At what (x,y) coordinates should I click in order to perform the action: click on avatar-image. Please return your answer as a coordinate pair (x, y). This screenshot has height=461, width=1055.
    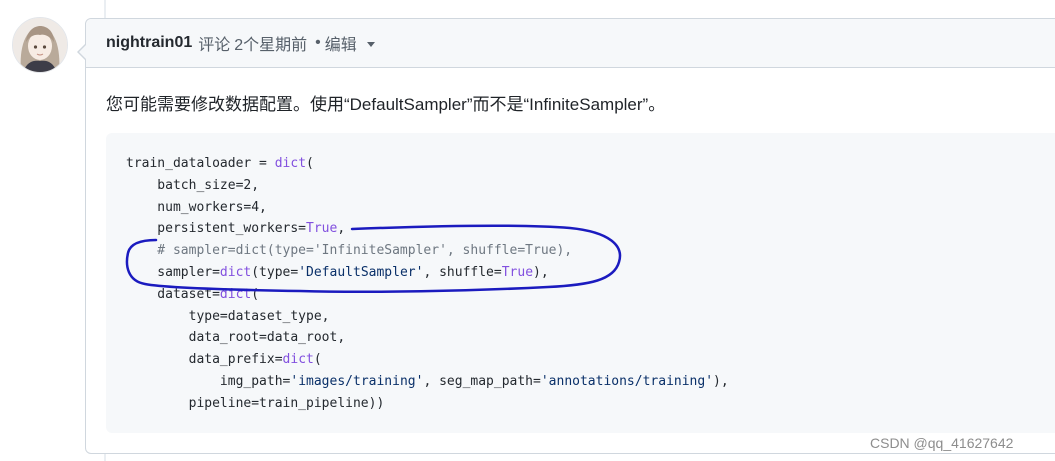
    Looking at the image, I should click on (40, 45).